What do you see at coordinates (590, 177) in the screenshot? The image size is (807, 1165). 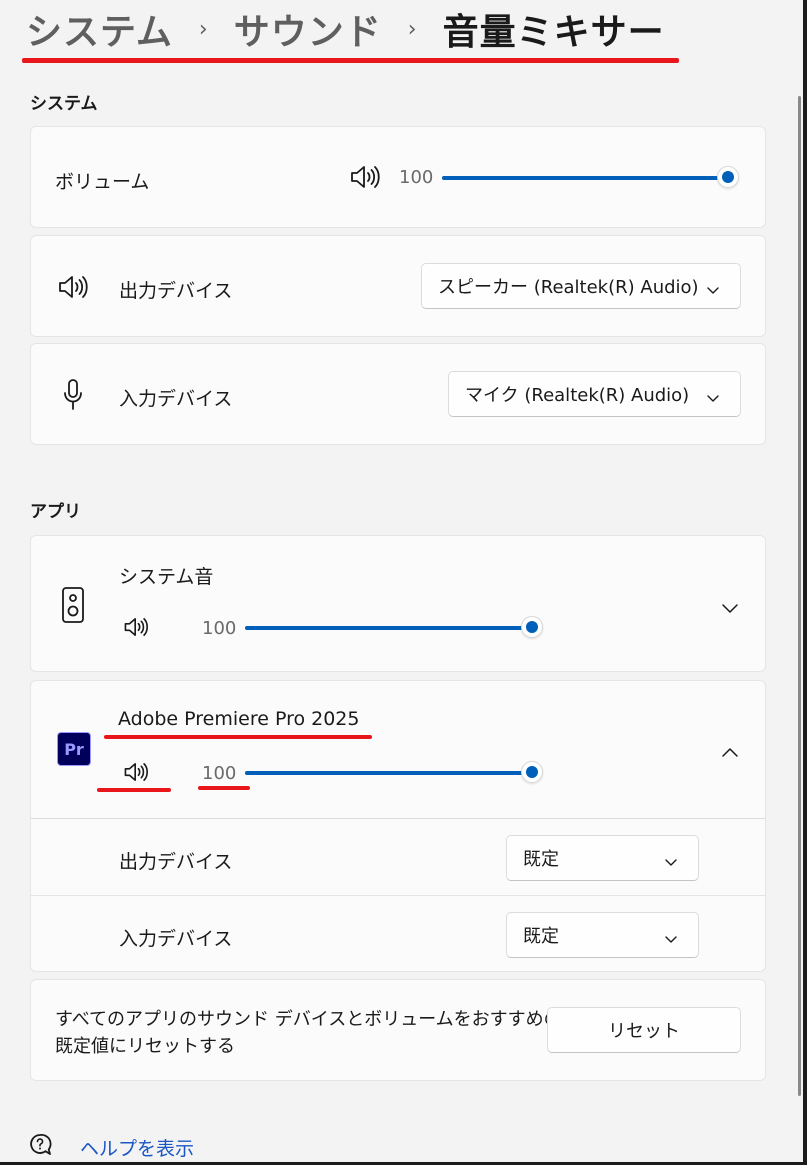 I see `volume-slider` at bounding box center [590, 177].